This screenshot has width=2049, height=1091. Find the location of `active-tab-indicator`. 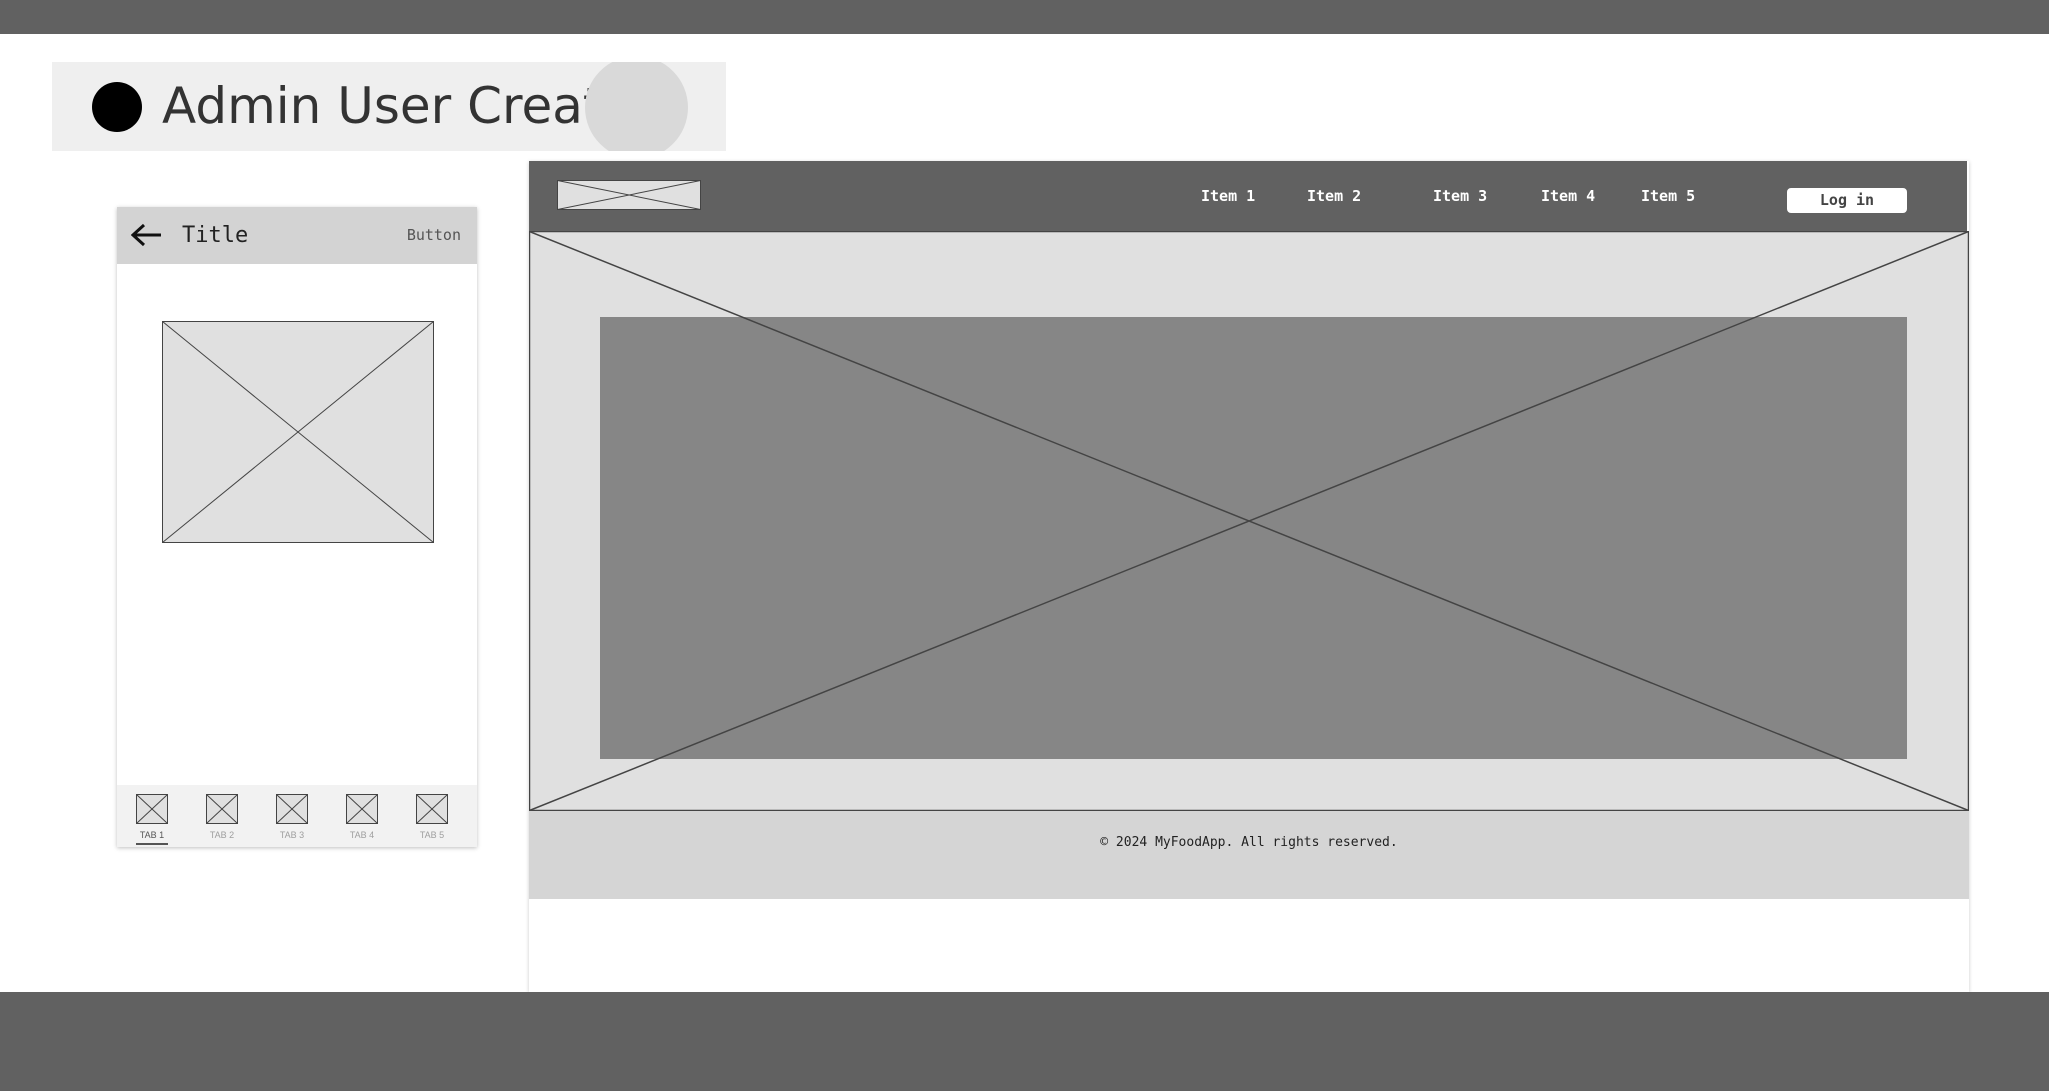

active-tab-indicator is located at coordinates (152, 844).